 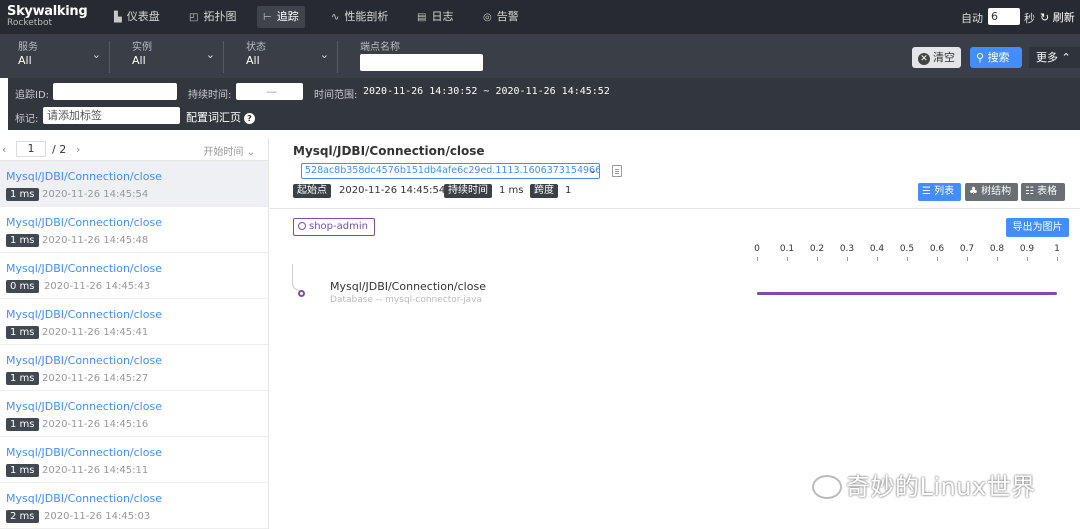 What do you see at coordinates (996, 57) in the screenshot?
I see `search-button: ⚲ 搜索` at bounding box center [996, 57].